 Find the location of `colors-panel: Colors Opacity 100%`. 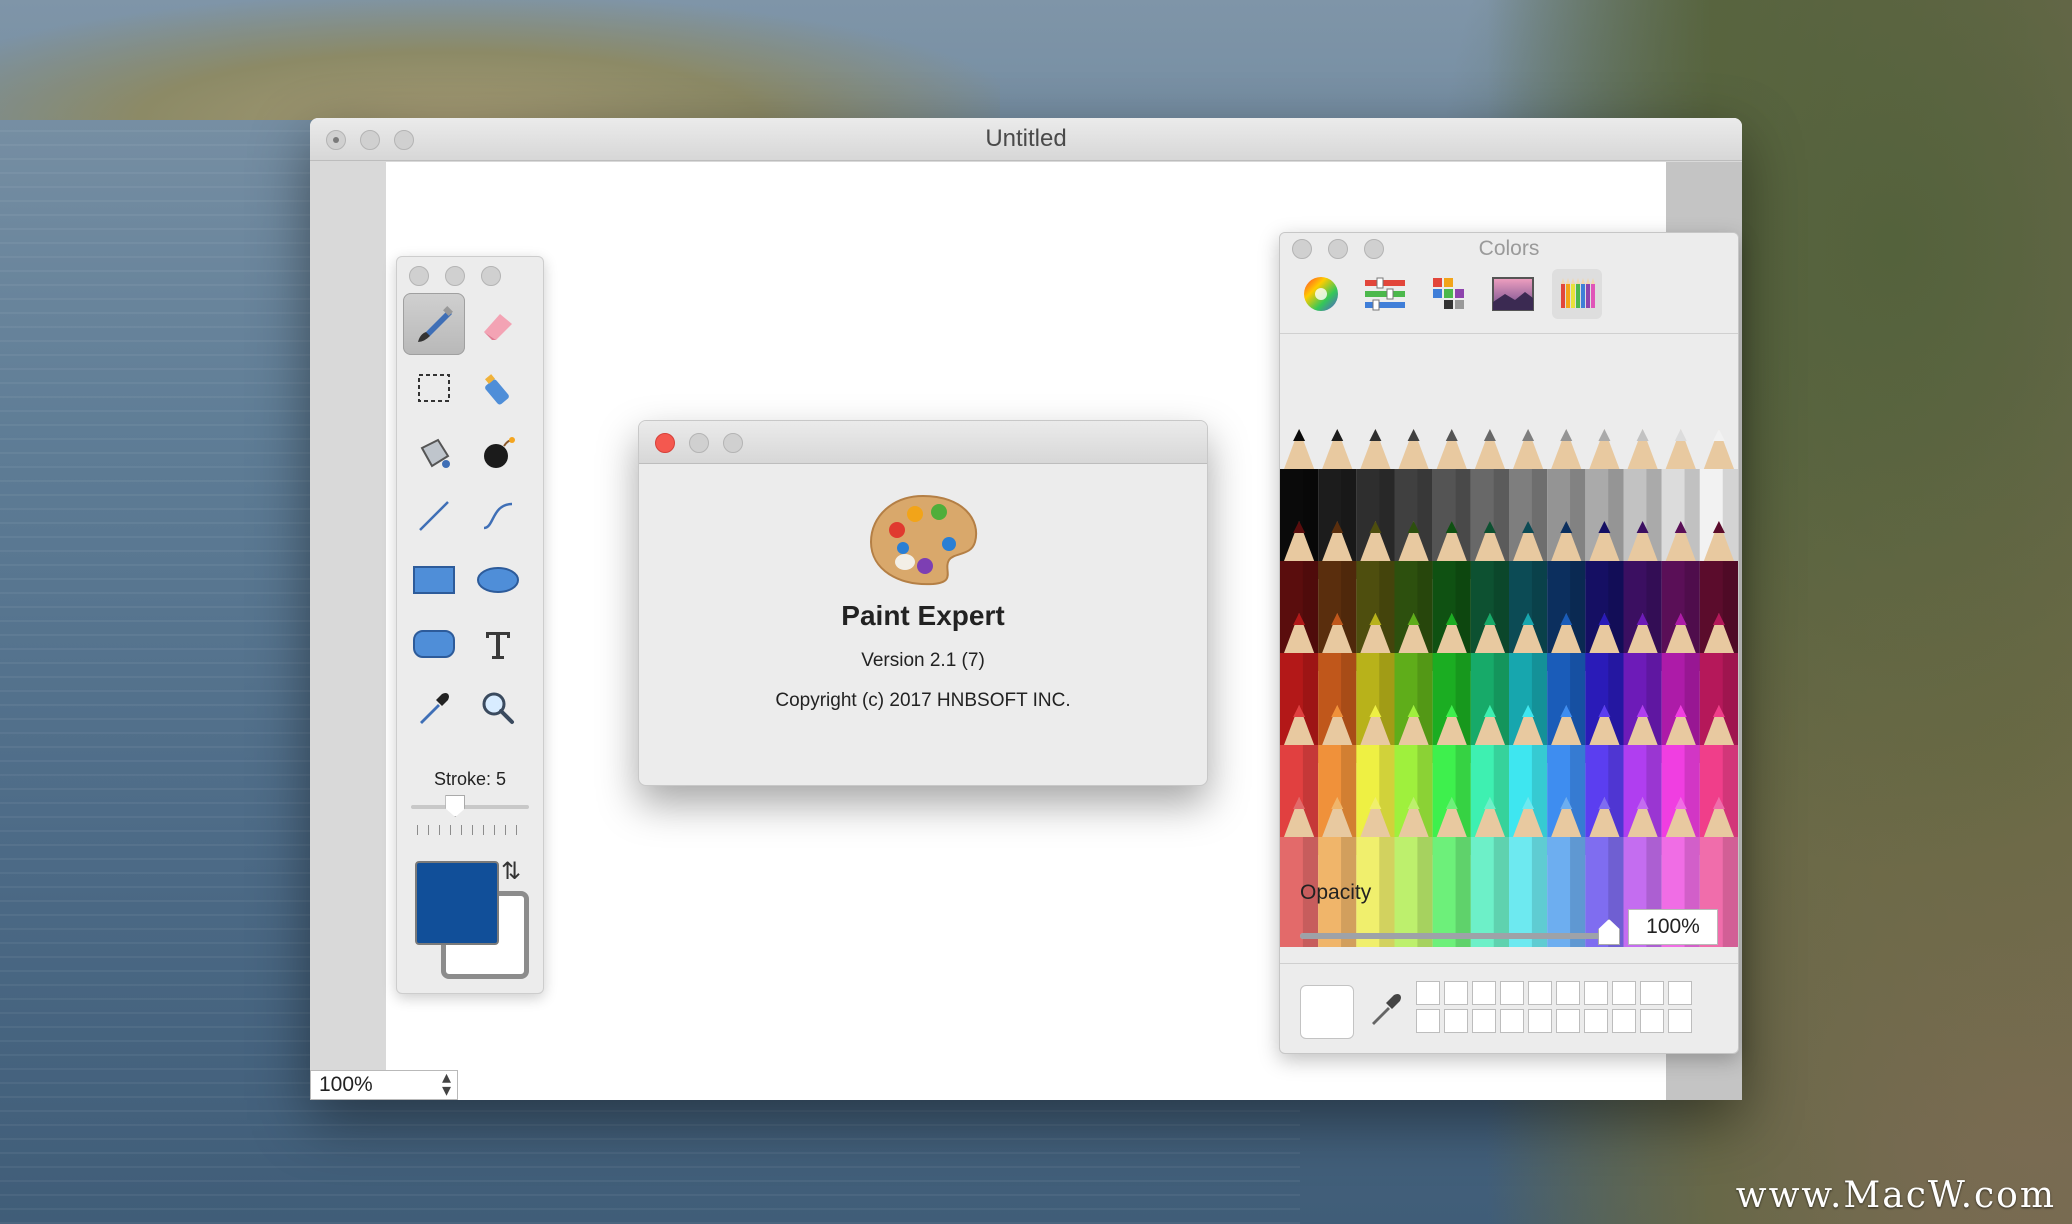

colors-panel: Colors Opacity 100% is located at coordinates (1509, 643).